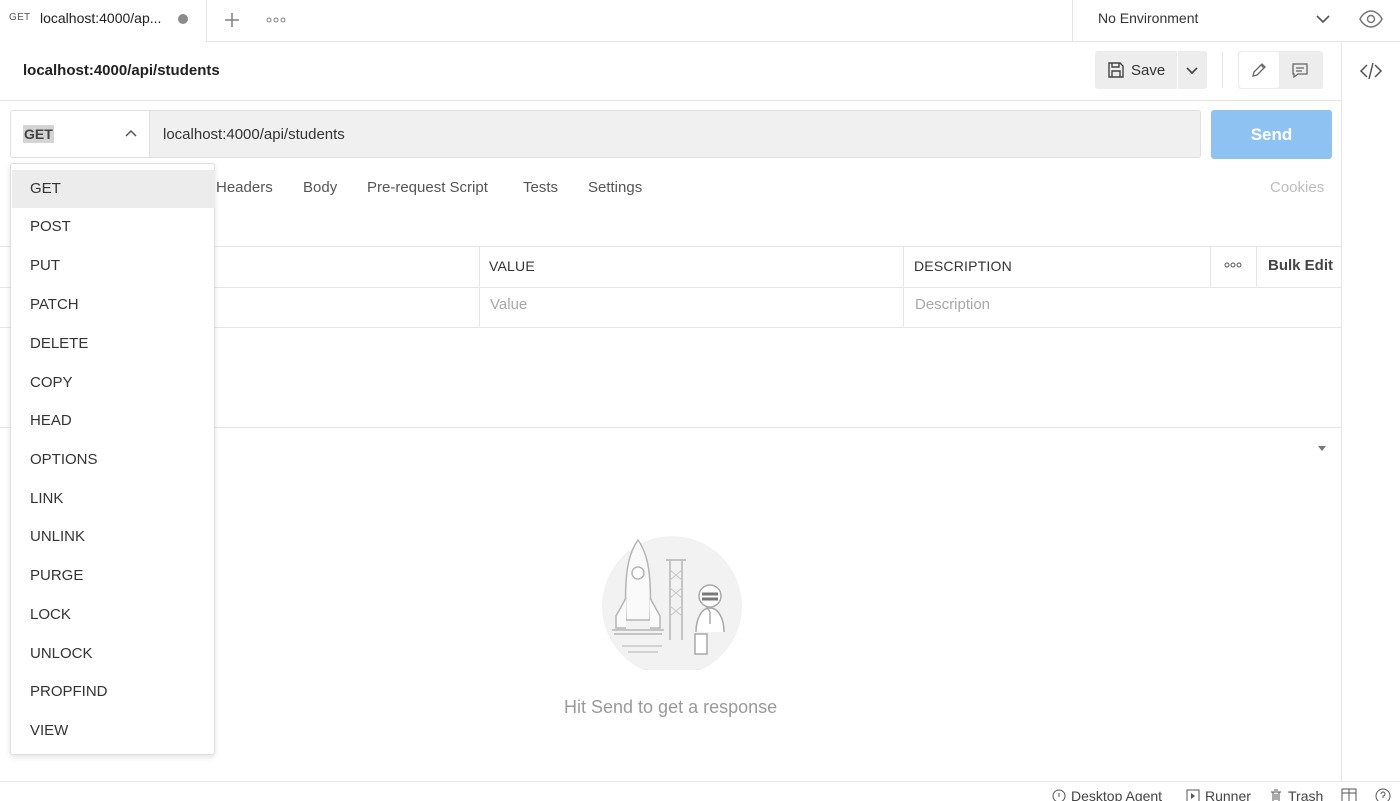  I want to click on menu-item-get: GET, so click(113, 189).